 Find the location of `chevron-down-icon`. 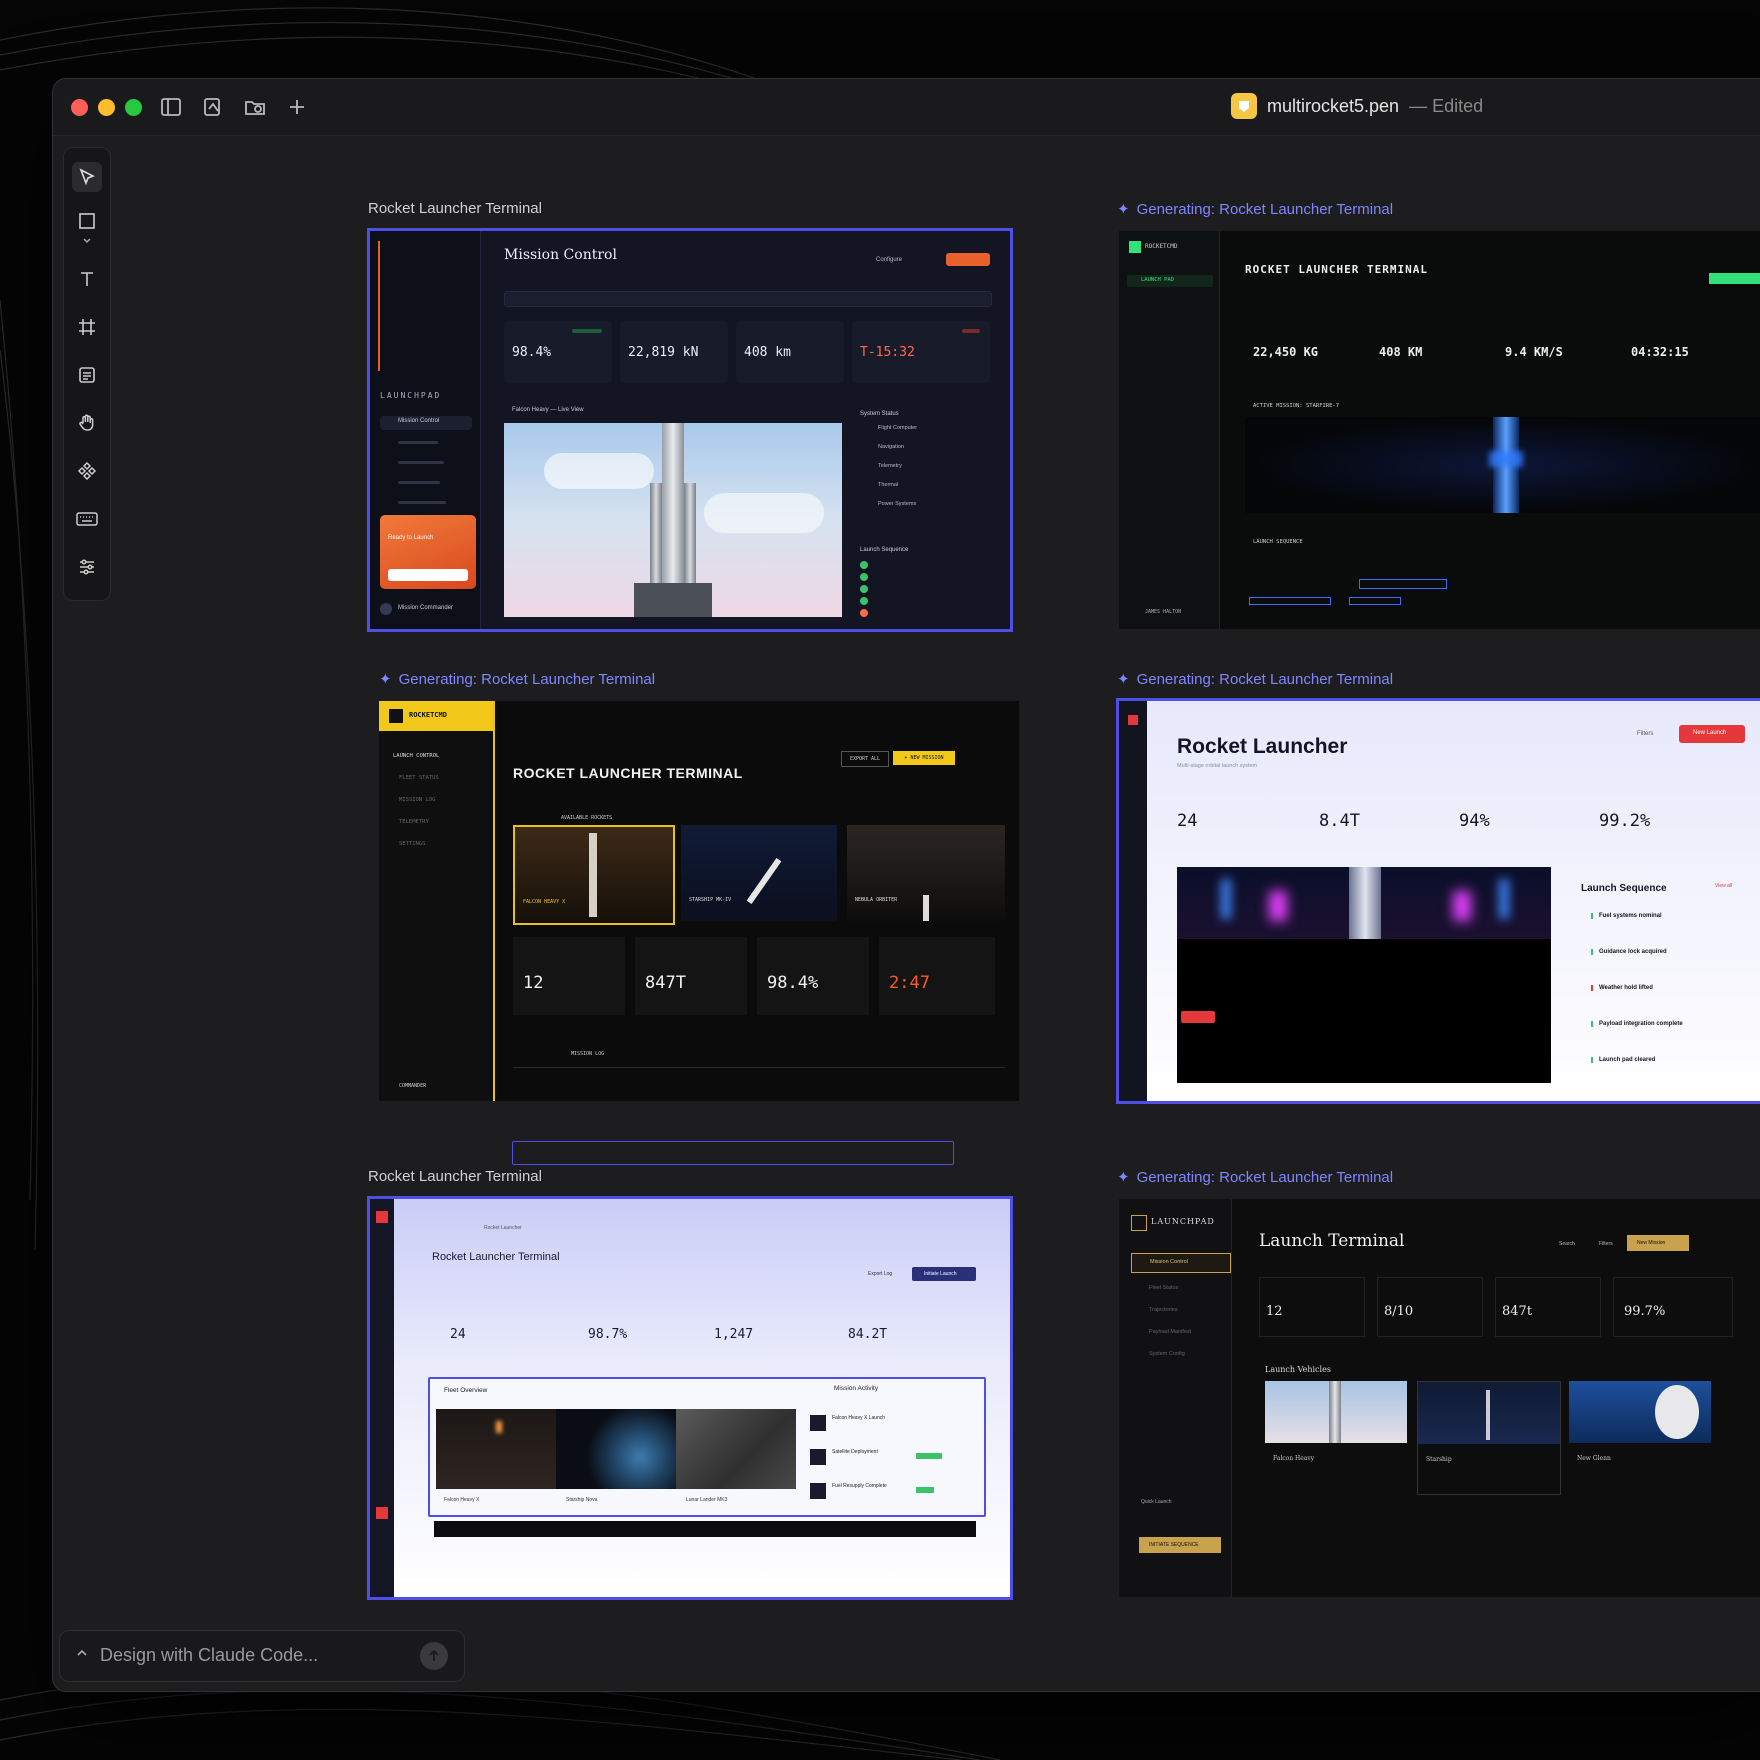

chevron-down-icon is located at coordinates (87, 241).